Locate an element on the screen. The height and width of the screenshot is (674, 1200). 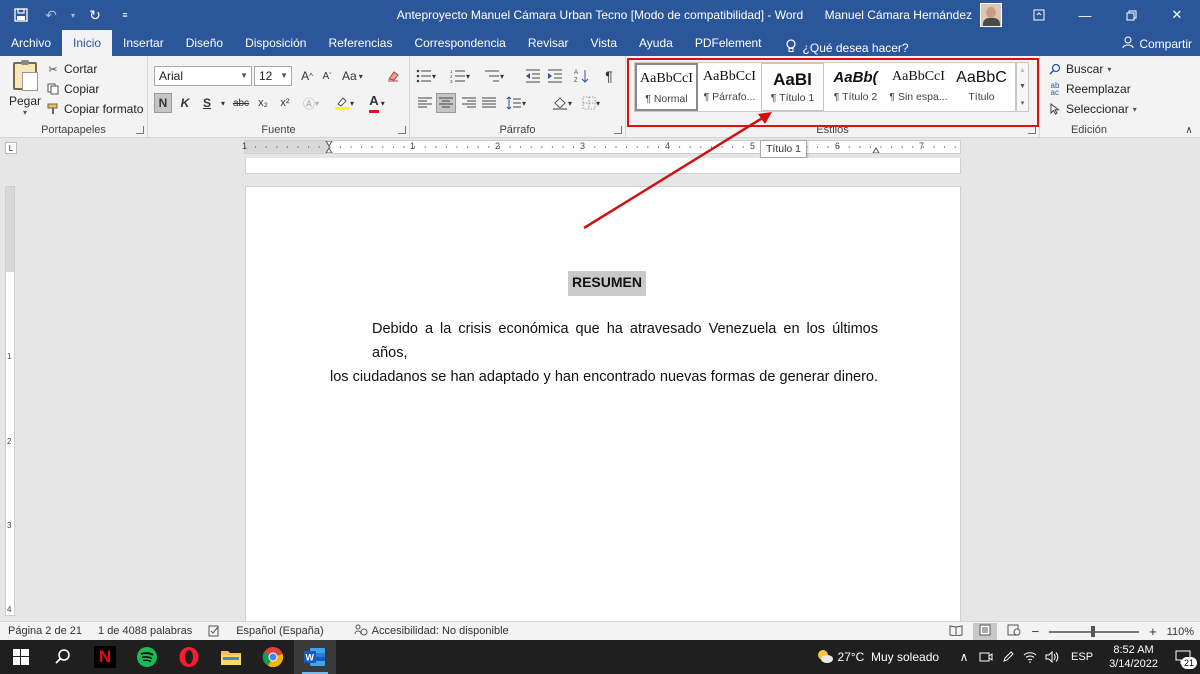
sort-icon: AZ is located at coordinates (581, 76).